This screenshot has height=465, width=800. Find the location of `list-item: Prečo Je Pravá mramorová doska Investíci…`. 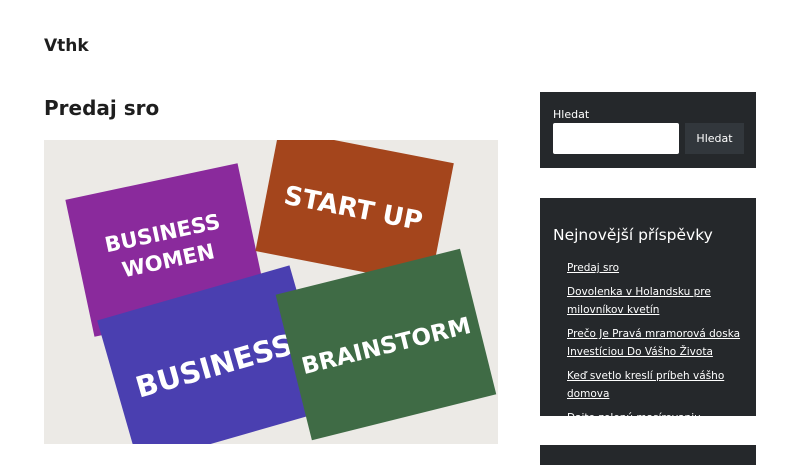

list-item: Prečo Je Pravá mramorová doska Investíci… is located at coordinates (655, 342).